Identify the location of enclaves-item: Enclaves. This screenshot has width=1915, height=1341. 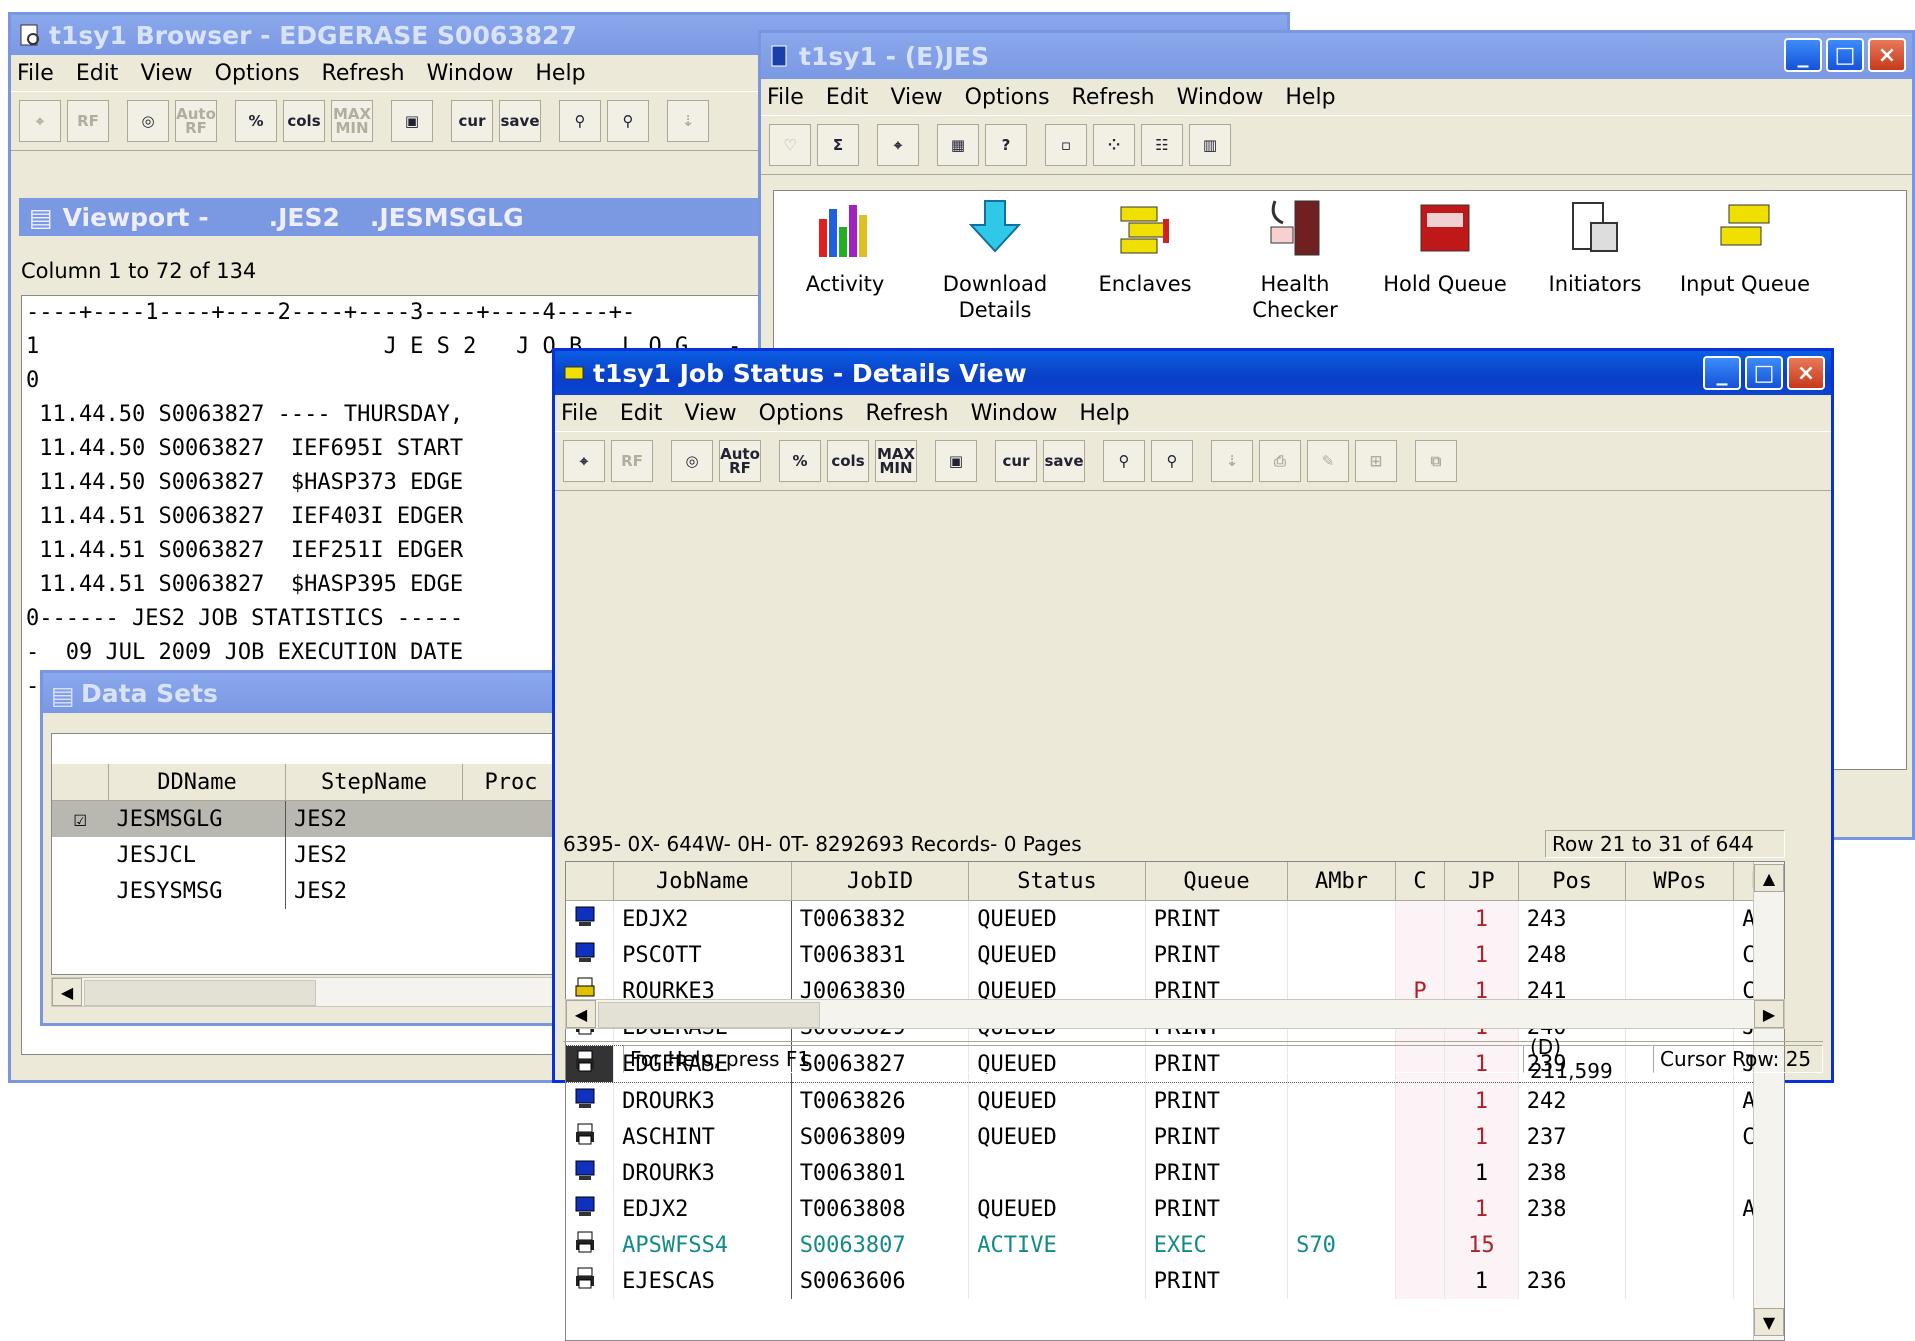
(1145, 247).